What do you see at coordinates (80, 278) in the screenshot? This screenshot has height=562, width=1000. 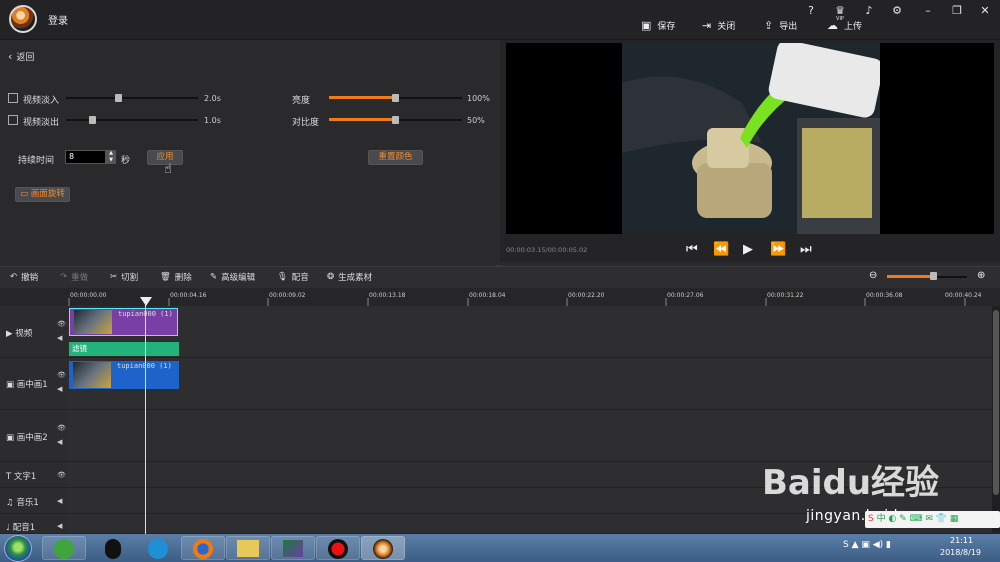 I see `redo-label: 重做` at bounding box center [80, 278].